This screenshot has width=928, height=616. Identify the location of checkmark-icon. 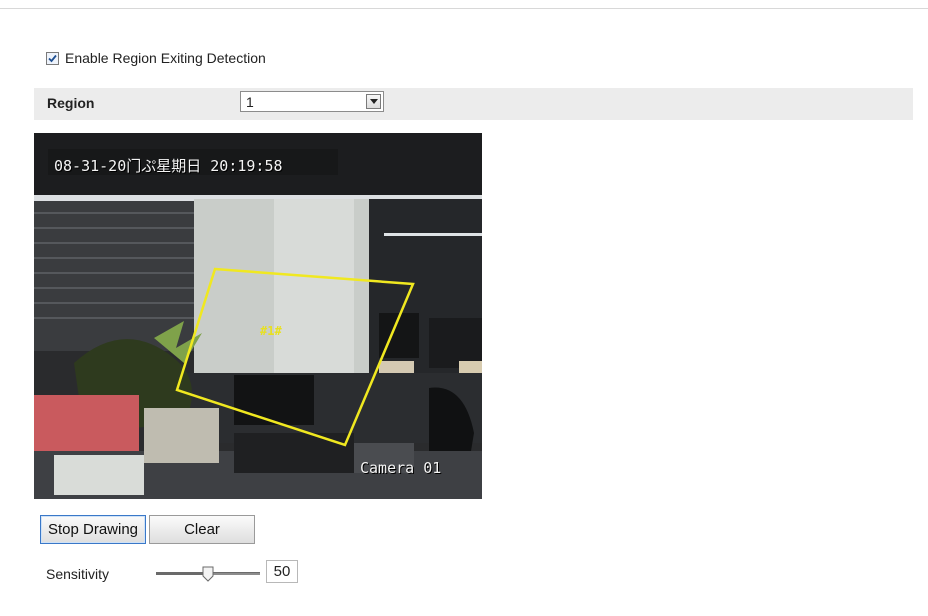
(52, 58).